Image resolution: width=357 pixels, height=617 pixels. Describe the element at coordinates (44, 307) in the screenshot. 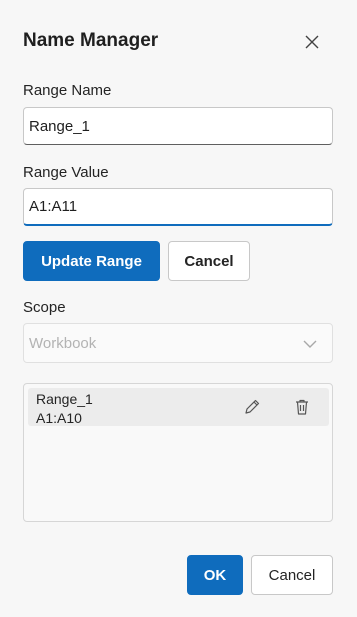

I see `scope-label: Scope` at that location.